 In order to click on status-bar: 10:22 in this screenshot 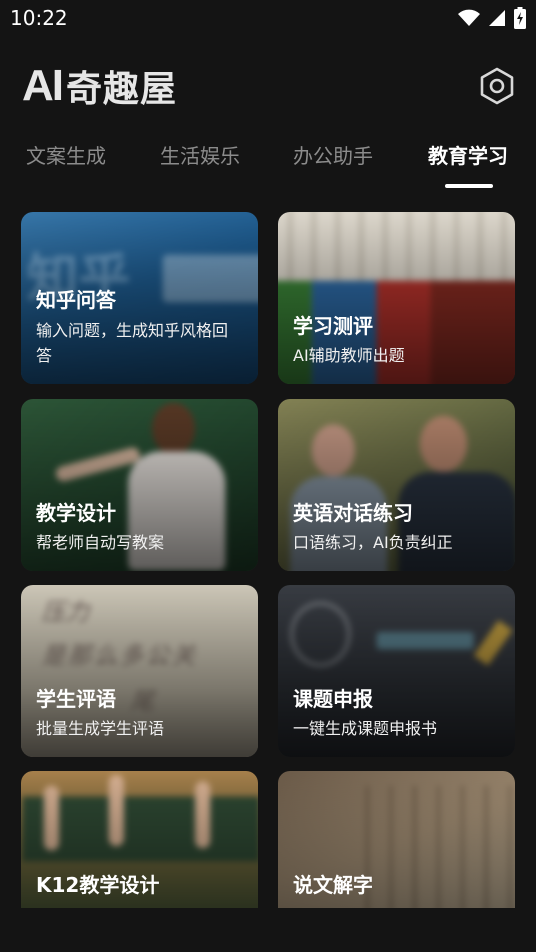, I will do `click(268, 20)`.